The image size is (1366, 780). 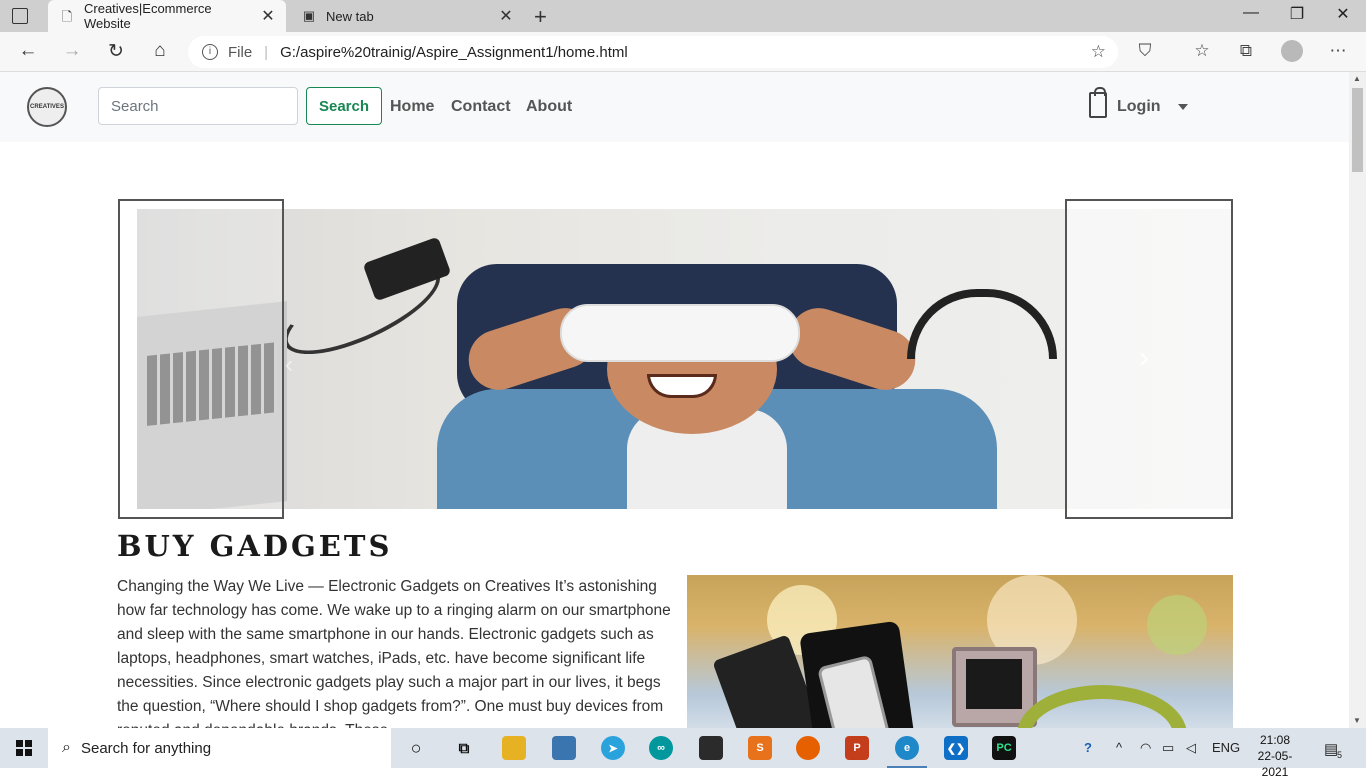 I want to click on page-icon: 🗋, so click(x=67, y=16).